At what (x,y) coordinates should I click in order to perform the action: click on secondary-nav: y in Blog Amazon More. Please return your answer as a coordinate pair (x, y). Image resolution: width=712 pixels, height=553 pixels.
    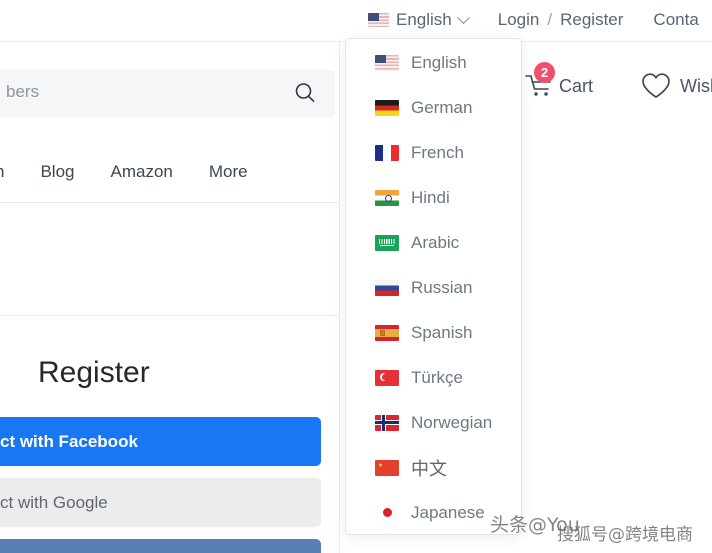
    Looking at the image, I should click on (124, 172).